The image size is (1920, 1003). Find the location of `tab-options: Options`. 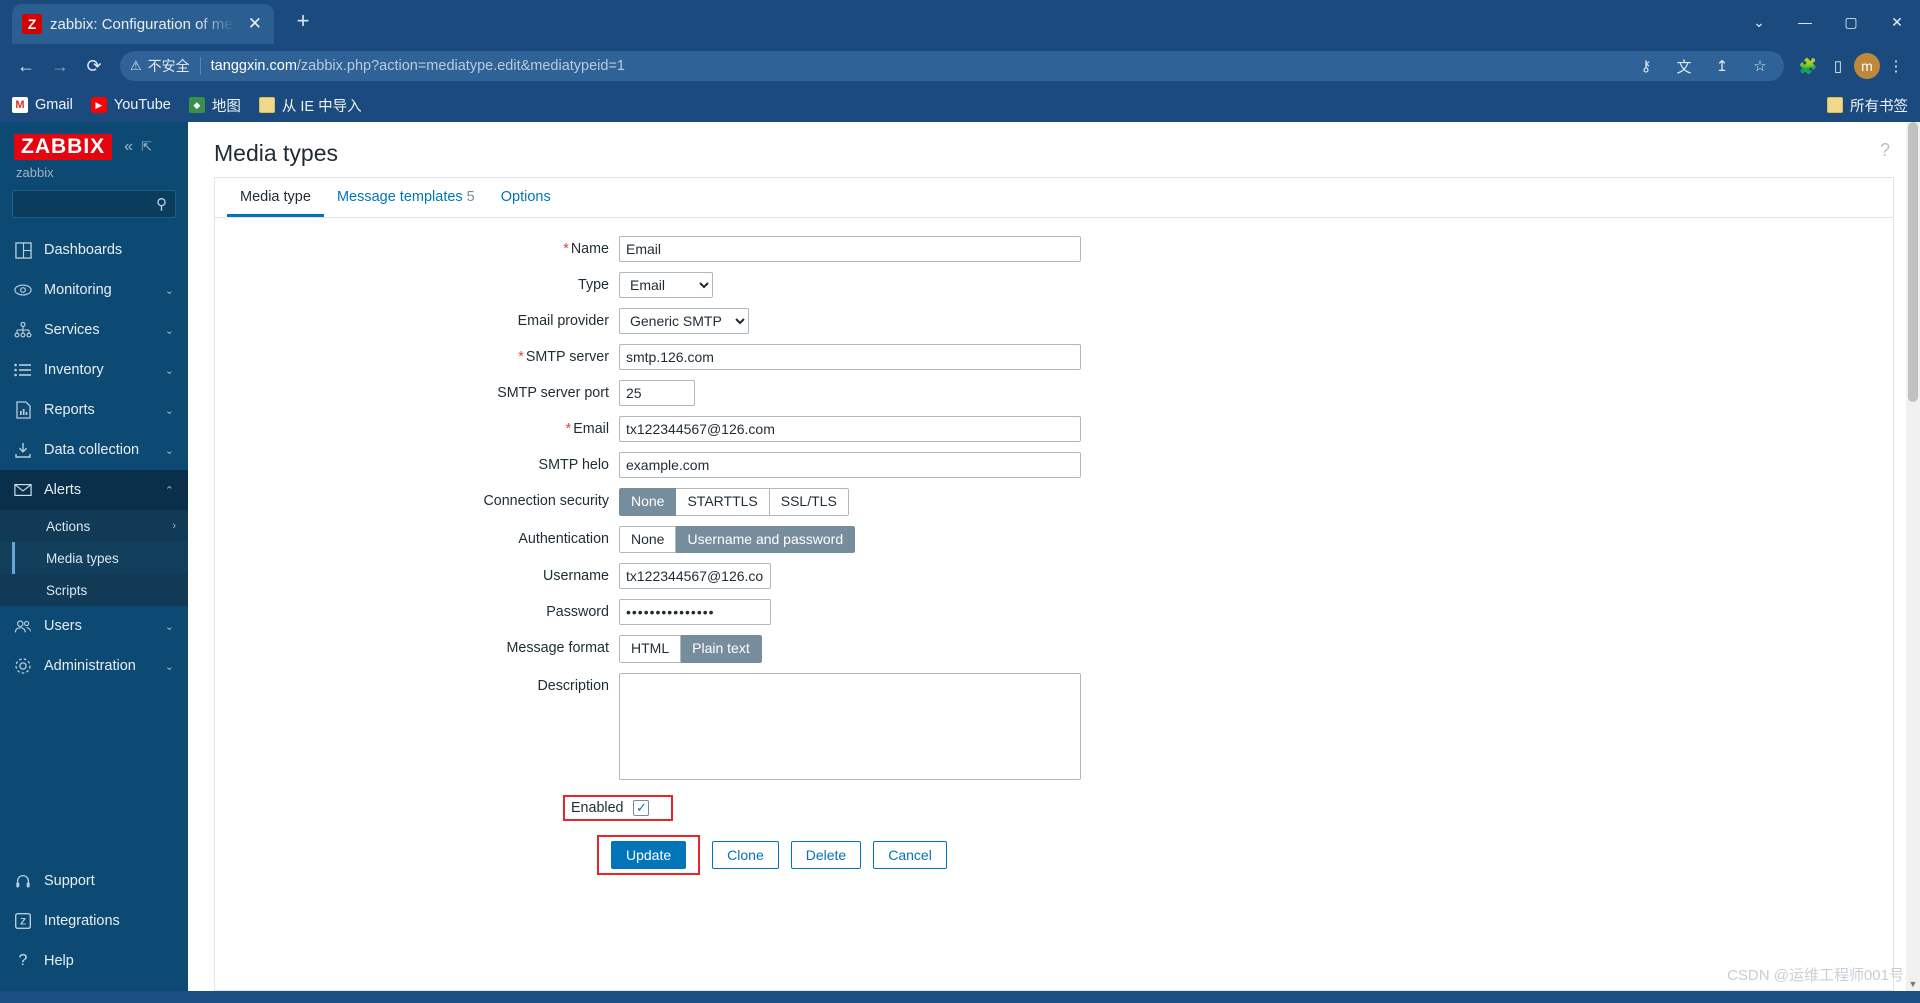

tab-options: Options is located at coordinates (526, 197).